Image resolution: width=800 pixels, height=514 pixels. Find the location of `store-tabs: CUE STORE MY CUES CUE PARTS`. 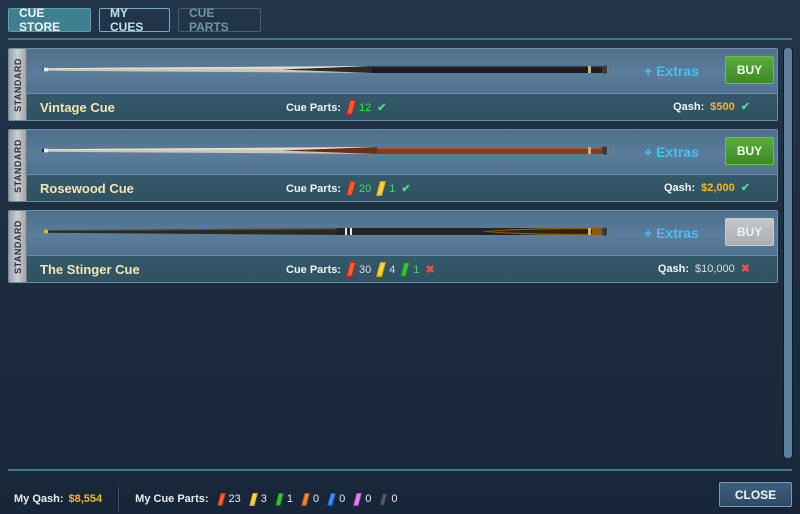

store-tabs: CUE STORE MY CUES CUE PARTS is located at coordinates (134, 20).